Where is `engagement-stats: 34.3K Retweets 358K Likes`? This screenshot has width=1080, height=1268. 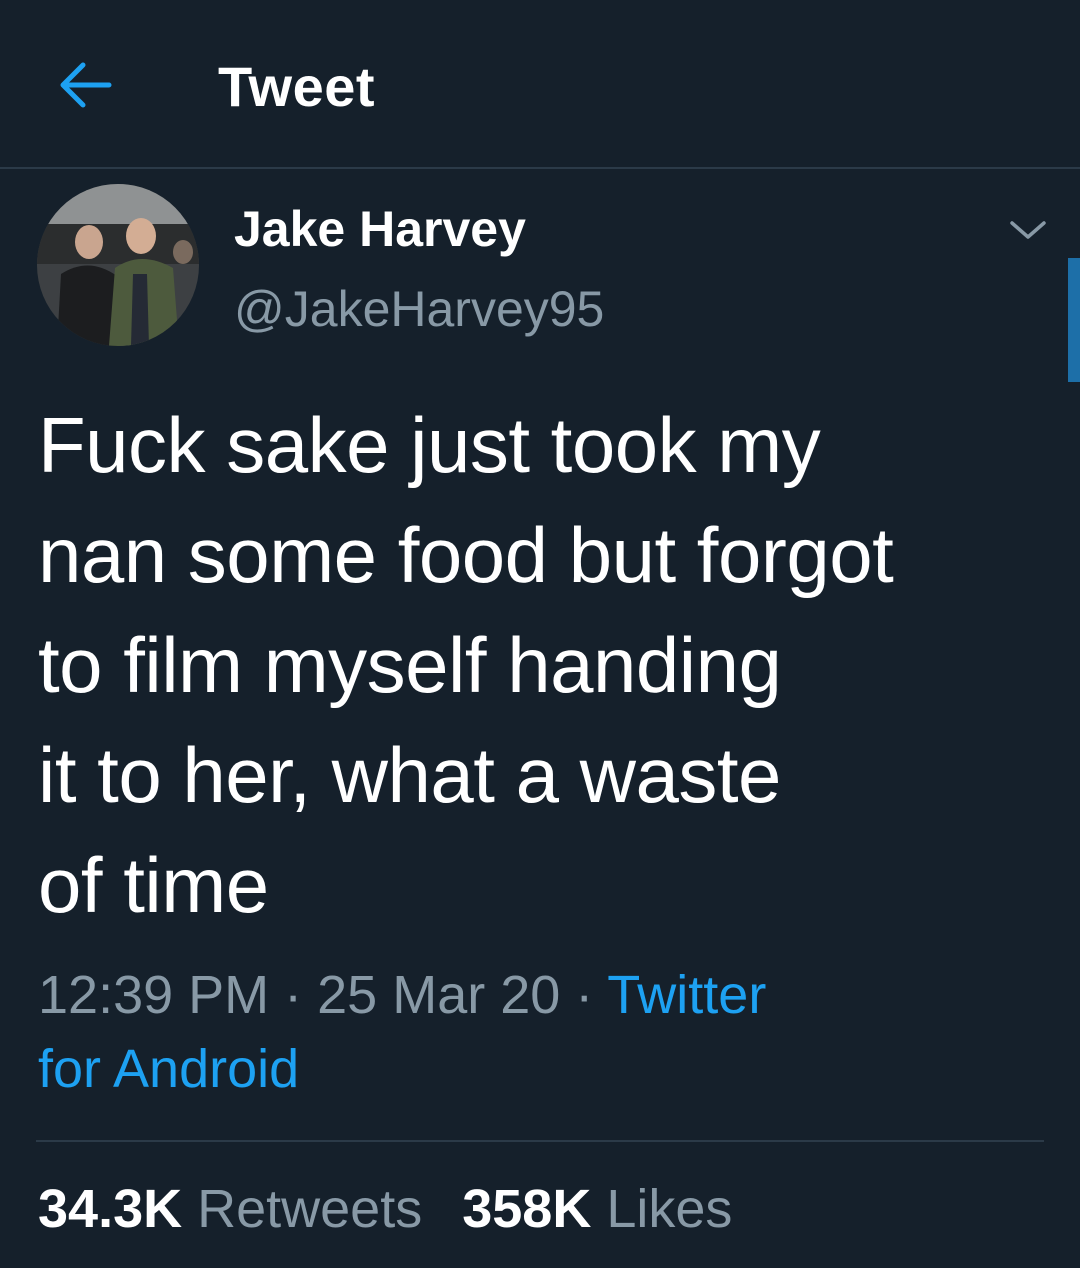
engagement-stats: 34.3K Retweets 358K Likes is located at coordinates (385, 1209).